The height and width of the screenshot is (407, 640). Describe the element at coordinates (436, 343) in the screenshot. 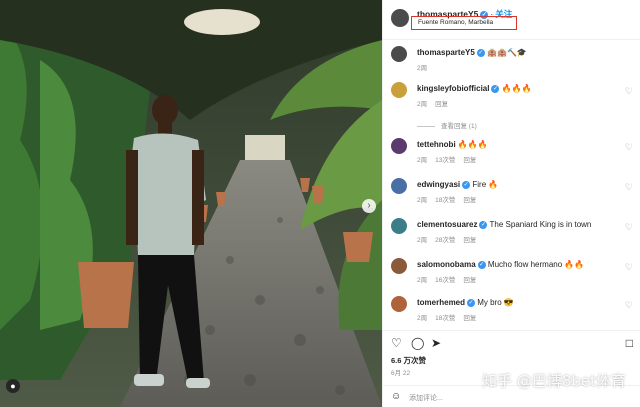

I see `send-icon: ➤` at that location.